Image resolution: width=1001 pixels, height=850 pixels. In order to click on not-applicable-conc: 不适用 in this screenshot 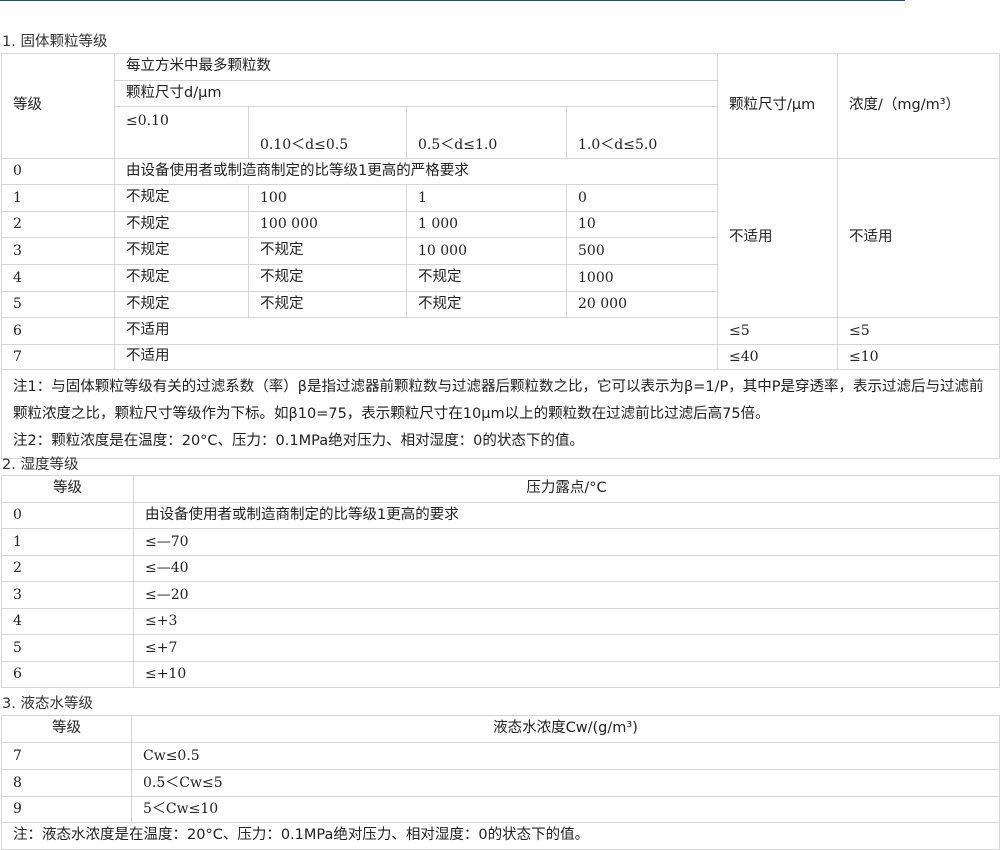, I will do `click(918, 238)`.